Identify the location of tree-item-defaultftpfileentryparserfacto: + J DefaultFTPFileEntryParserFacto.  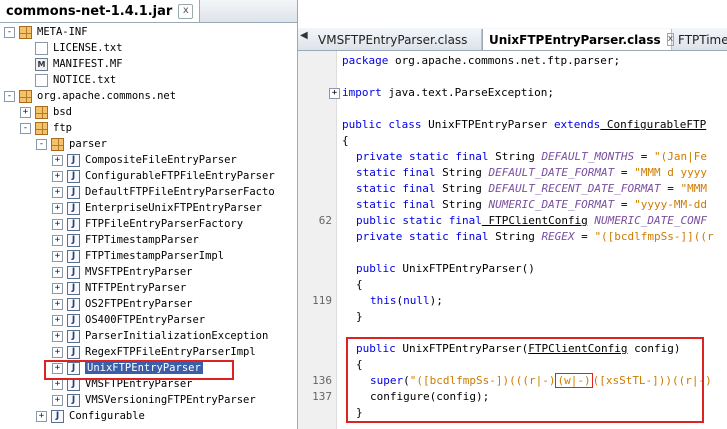
(163, 192).